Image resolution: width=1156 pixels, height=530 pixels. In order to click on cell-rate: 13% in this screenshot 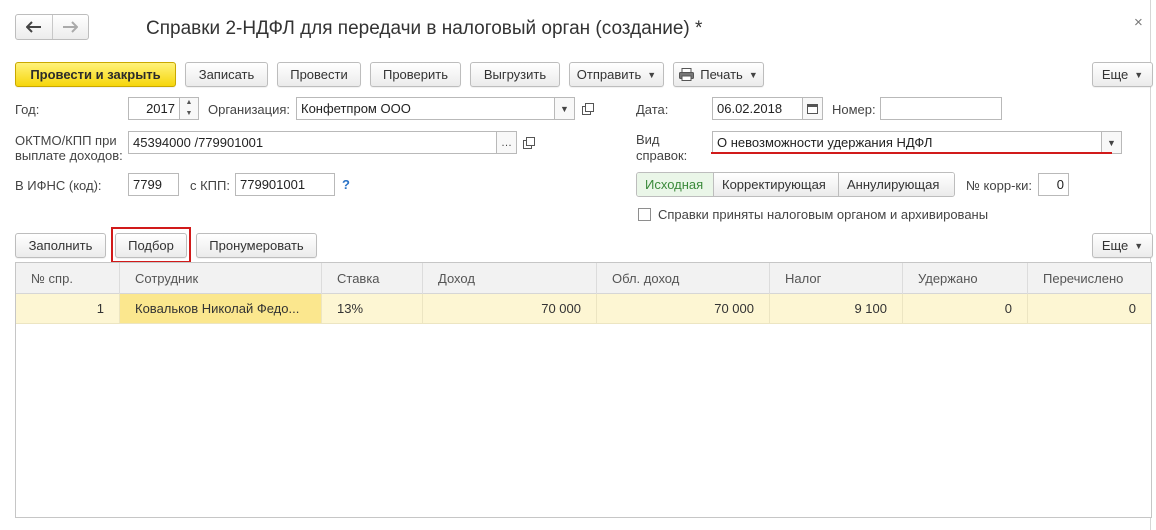, I will do `click(372, 308)`.